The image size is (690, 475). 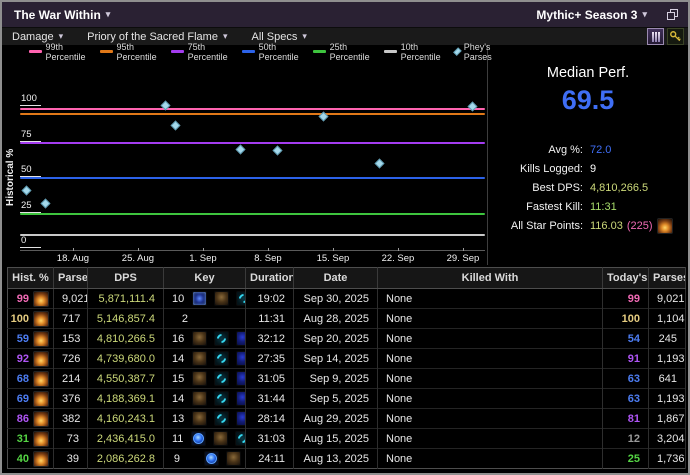 I want to click on expansion-dropdown: The War Within ▾, so click(x=62, y=15).